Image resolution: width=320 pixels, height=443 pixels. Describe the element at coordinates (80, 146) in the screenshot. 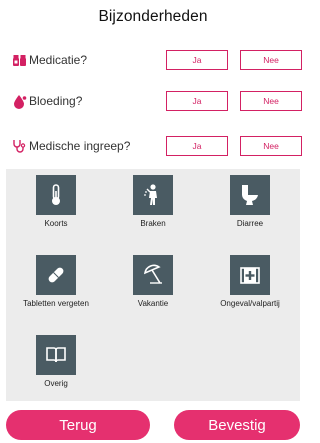

I see `question-label: Medische ingreep?` at that location.